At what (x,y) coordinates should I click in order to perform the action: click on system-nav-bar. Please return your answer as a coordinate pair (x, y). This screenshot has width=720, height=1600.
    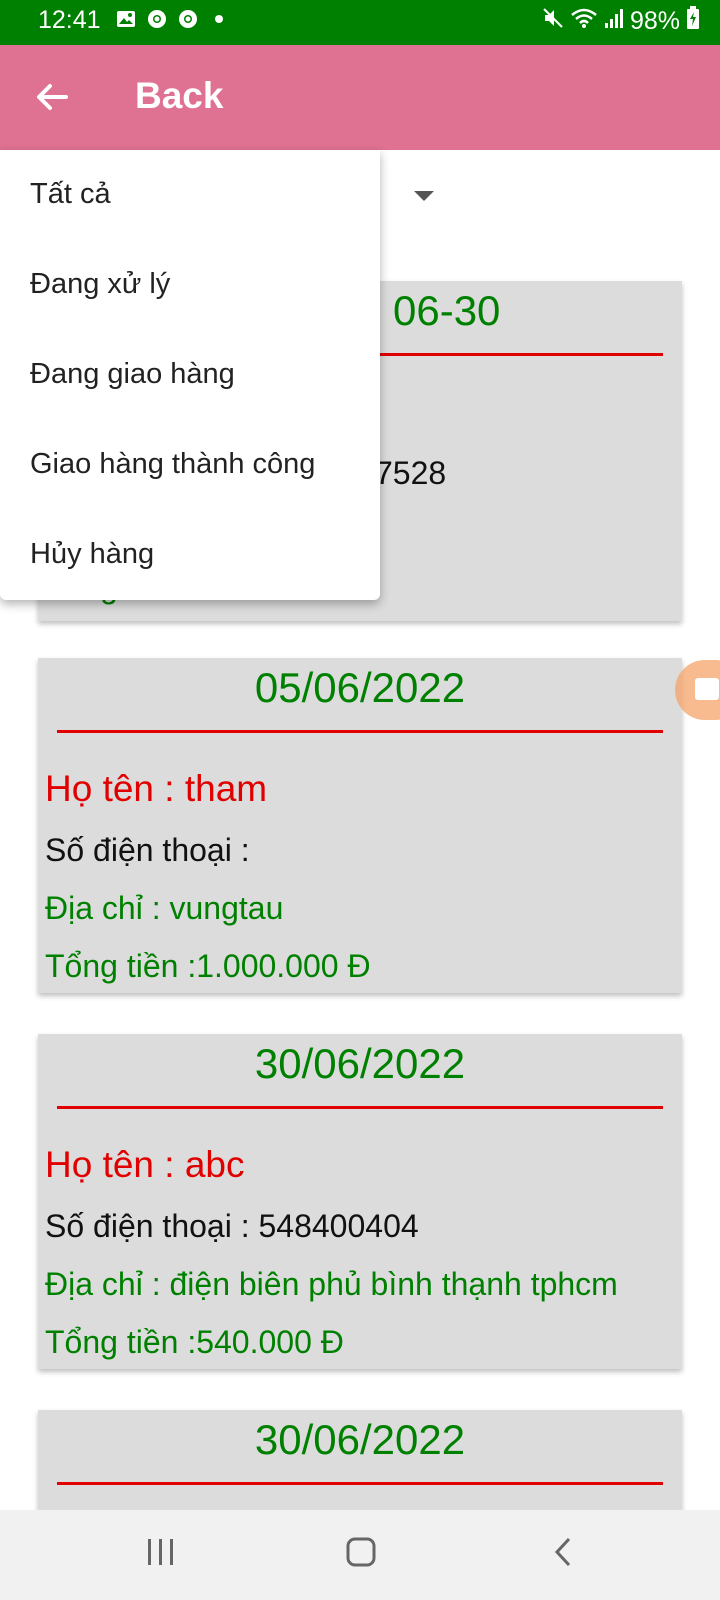
    Looking at the image, I should click on (360, 1555).